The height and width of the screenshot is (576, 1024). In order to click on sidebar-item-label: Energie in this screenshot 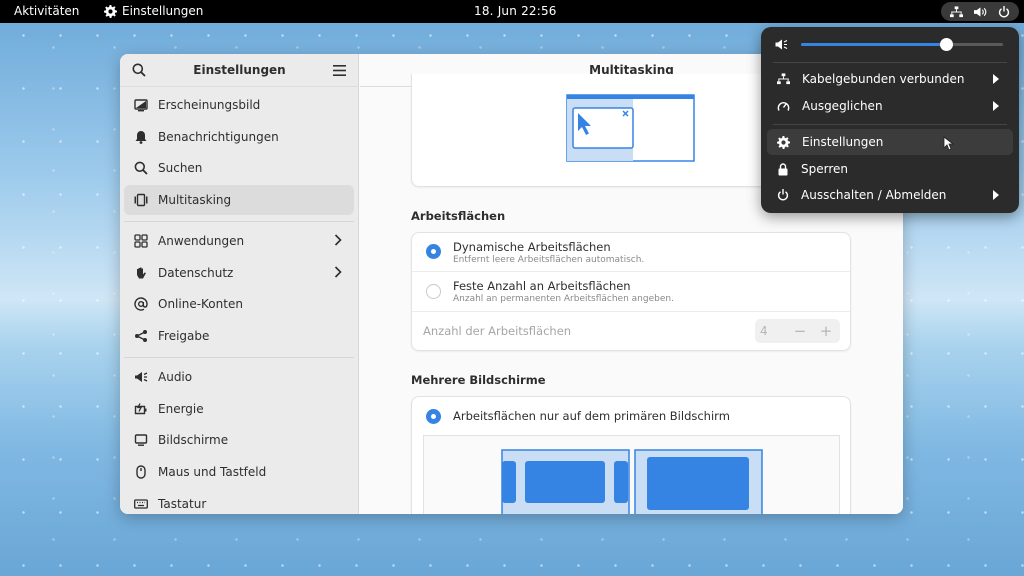, I will do `click(181, 409)`.